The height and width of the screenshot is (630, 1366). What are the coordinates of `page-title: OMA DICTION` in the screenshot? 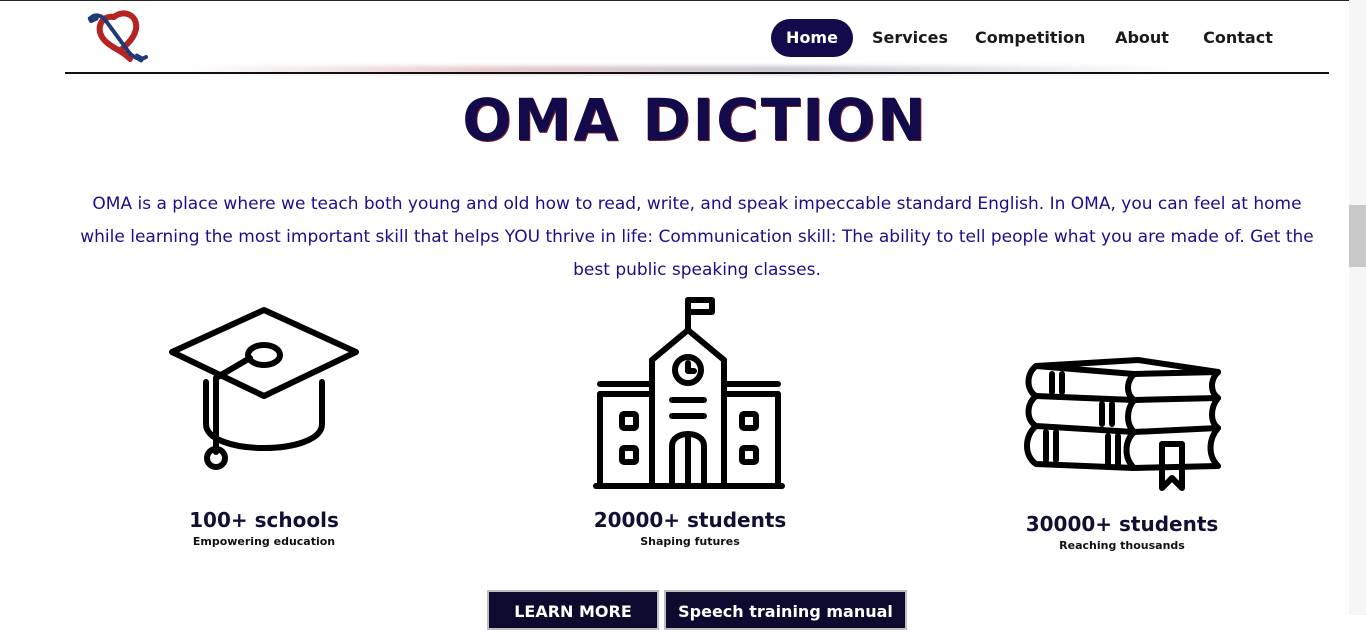 It's located at (695, 120).